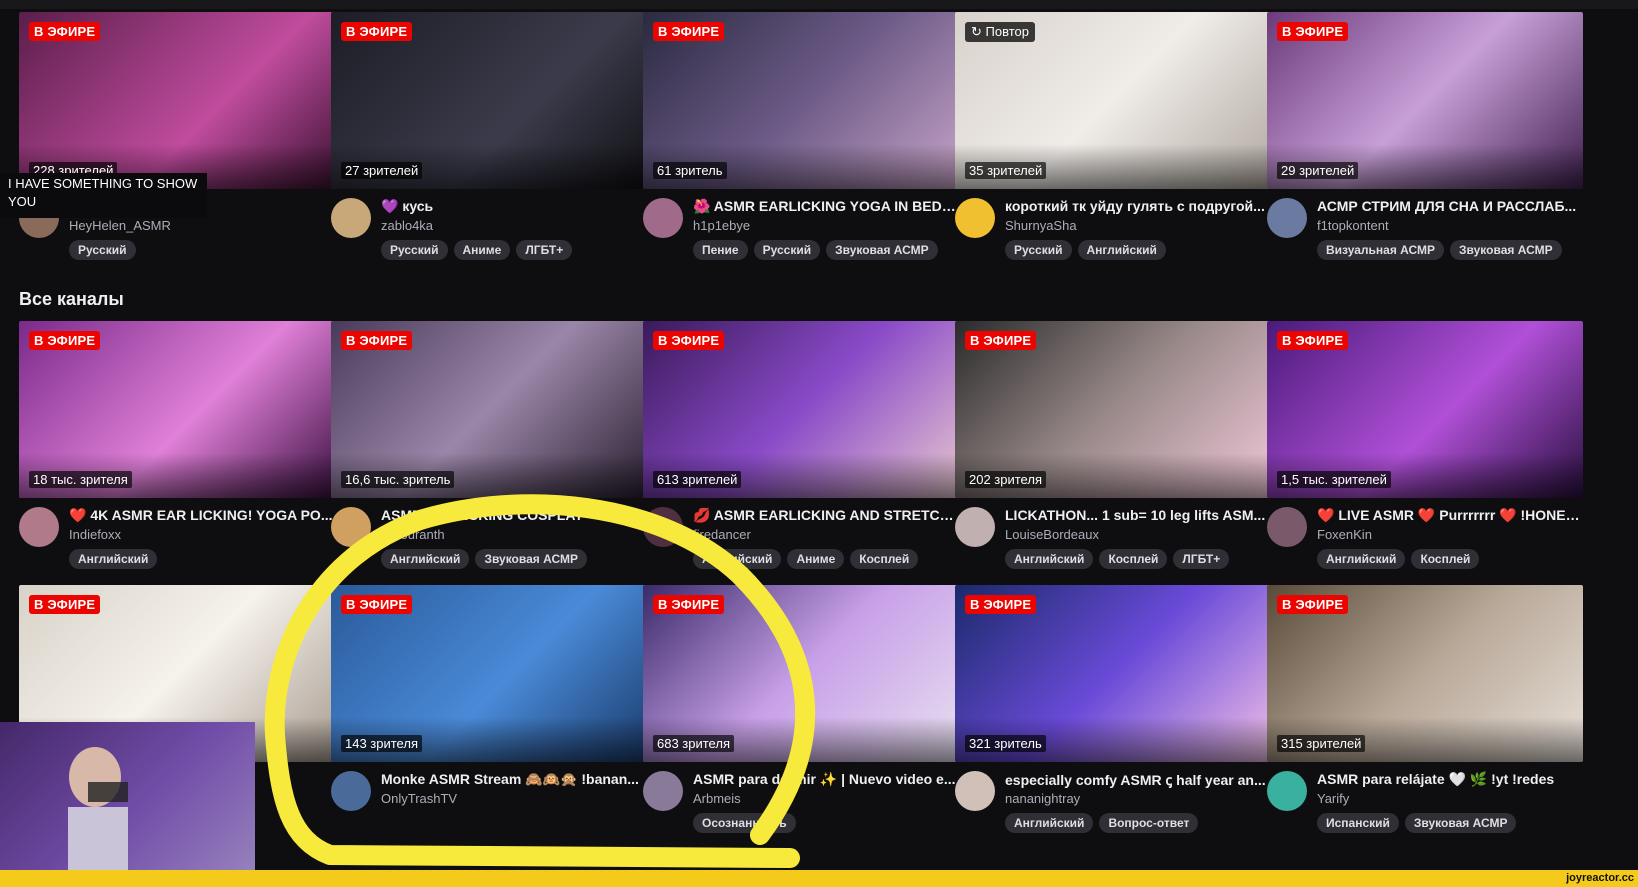  Describe the element at coordinates (127, 797) in the screenshot. I see `pip-video-overlay` at that location.